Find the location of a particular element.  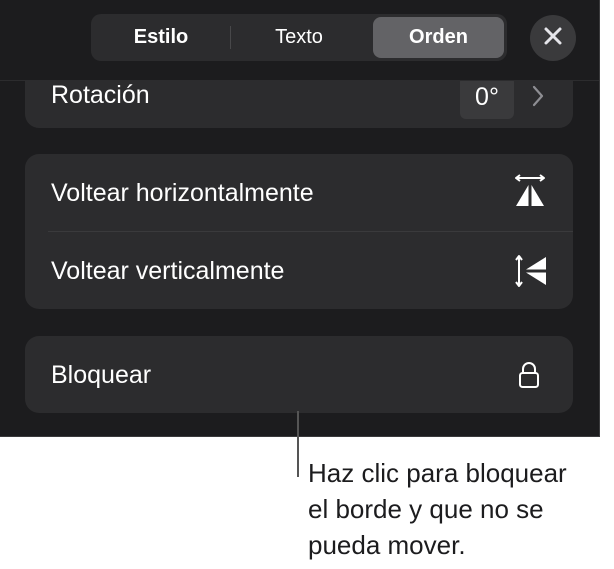

tab-texto: Texto is located at coordinates (299, 37).